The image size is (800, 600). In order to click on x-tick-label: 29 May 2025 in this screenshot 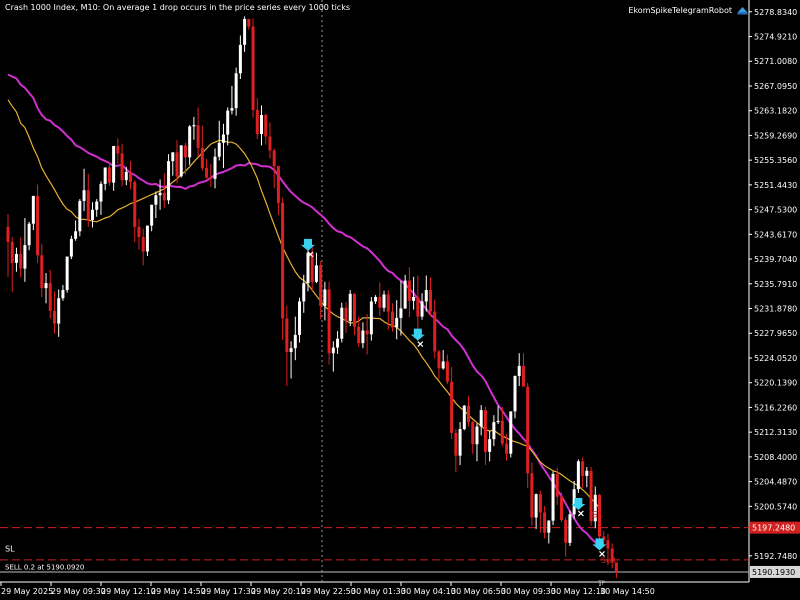, I will do `click(27, 591)`.